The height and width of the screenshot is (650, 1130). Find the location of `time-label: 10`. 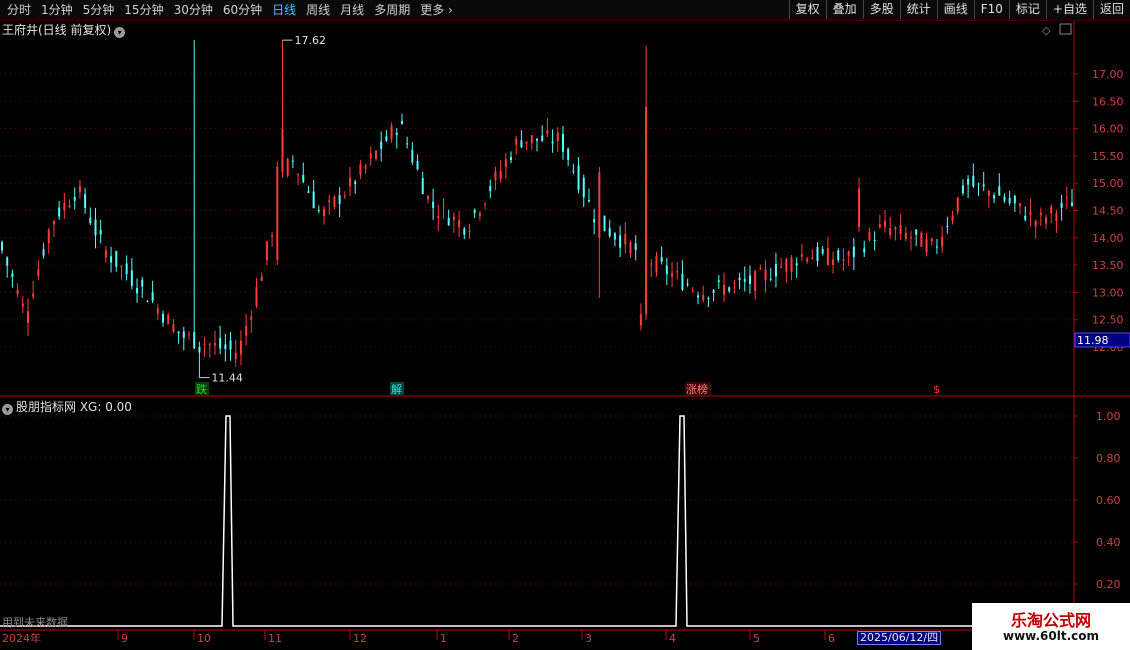

time-label: 10 is located at coordinates (204, 638).